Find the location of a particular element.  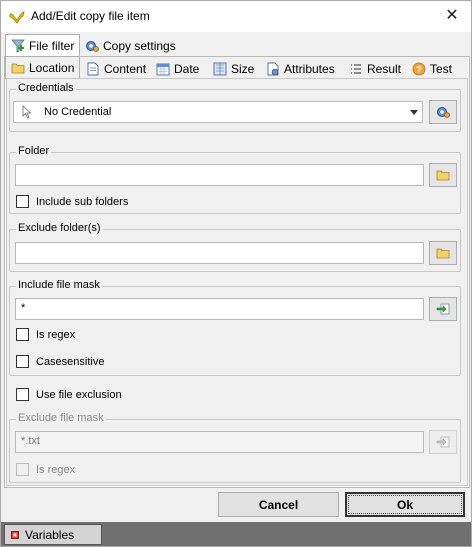

size-icon is located at coordinates (220, 68).